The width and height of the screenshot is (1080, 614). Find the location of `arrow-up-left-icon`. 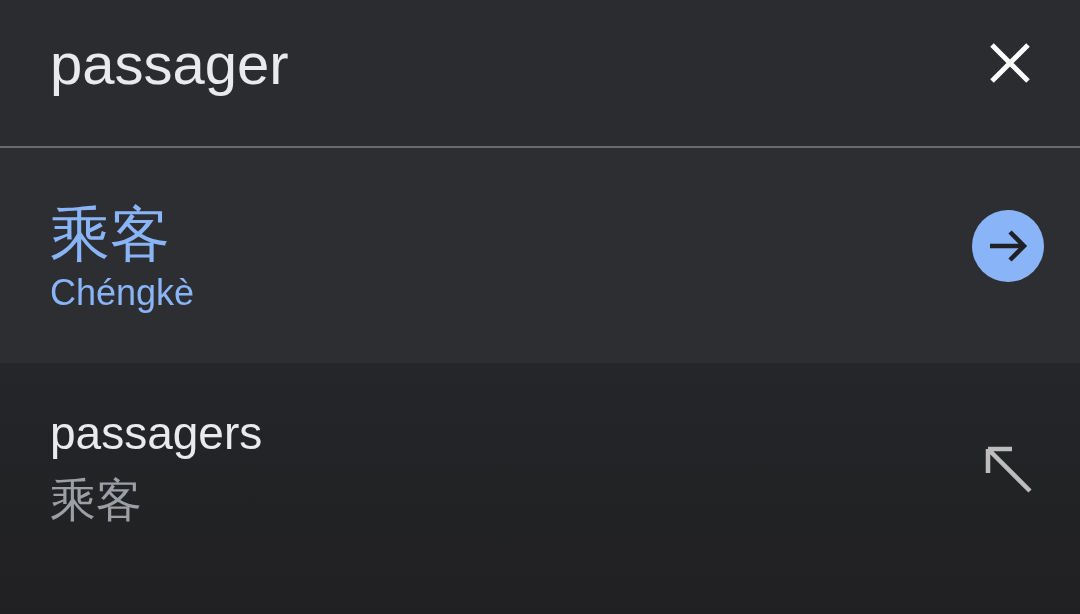

arrow-up-left-icon is located at coordinates (1008, 469).